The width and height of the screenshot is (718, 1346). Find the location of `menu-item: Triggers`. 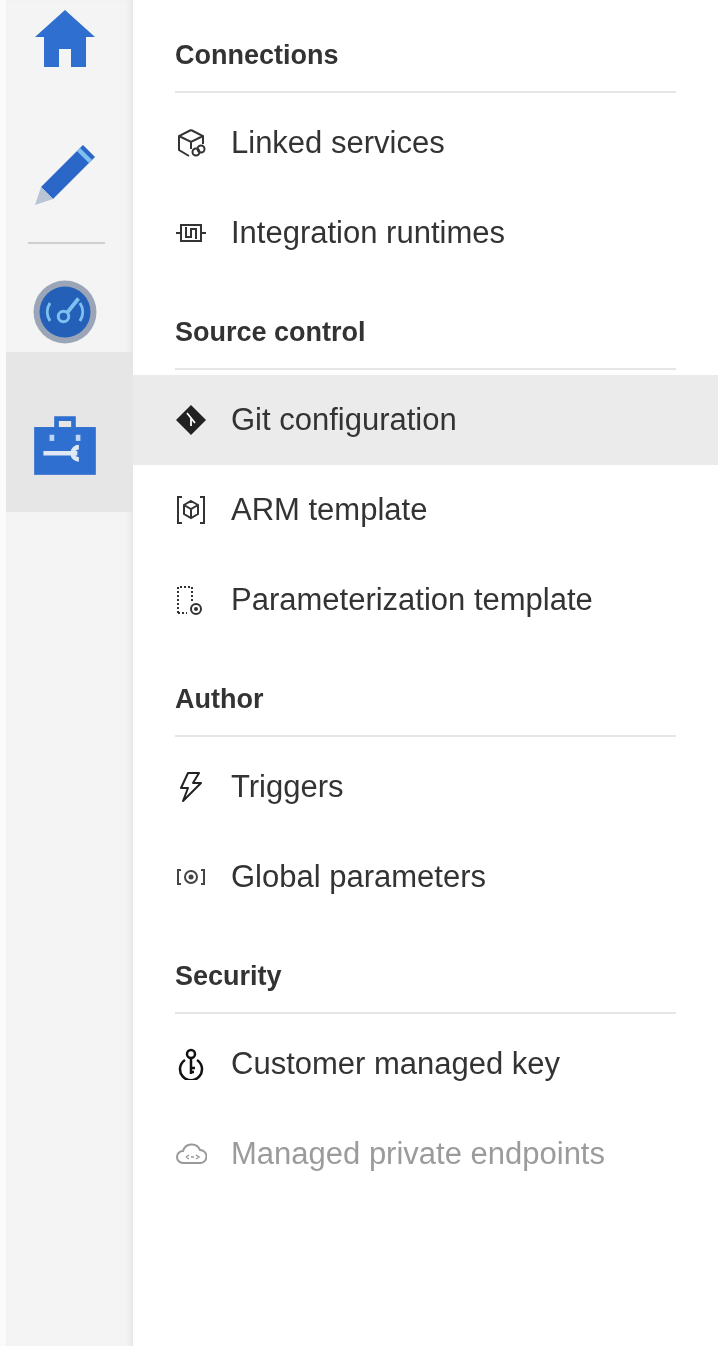

menu-item: Triggers is located at coordinates (425, 787).